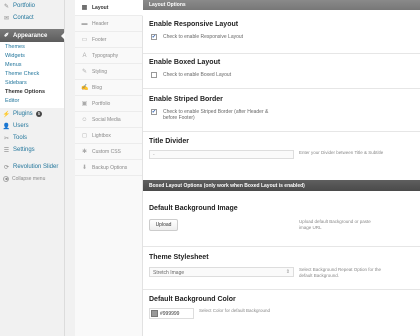 The width and height of the screenshot is (420, 336). I want to click on footer-icon: ▭, so click(84, 40).